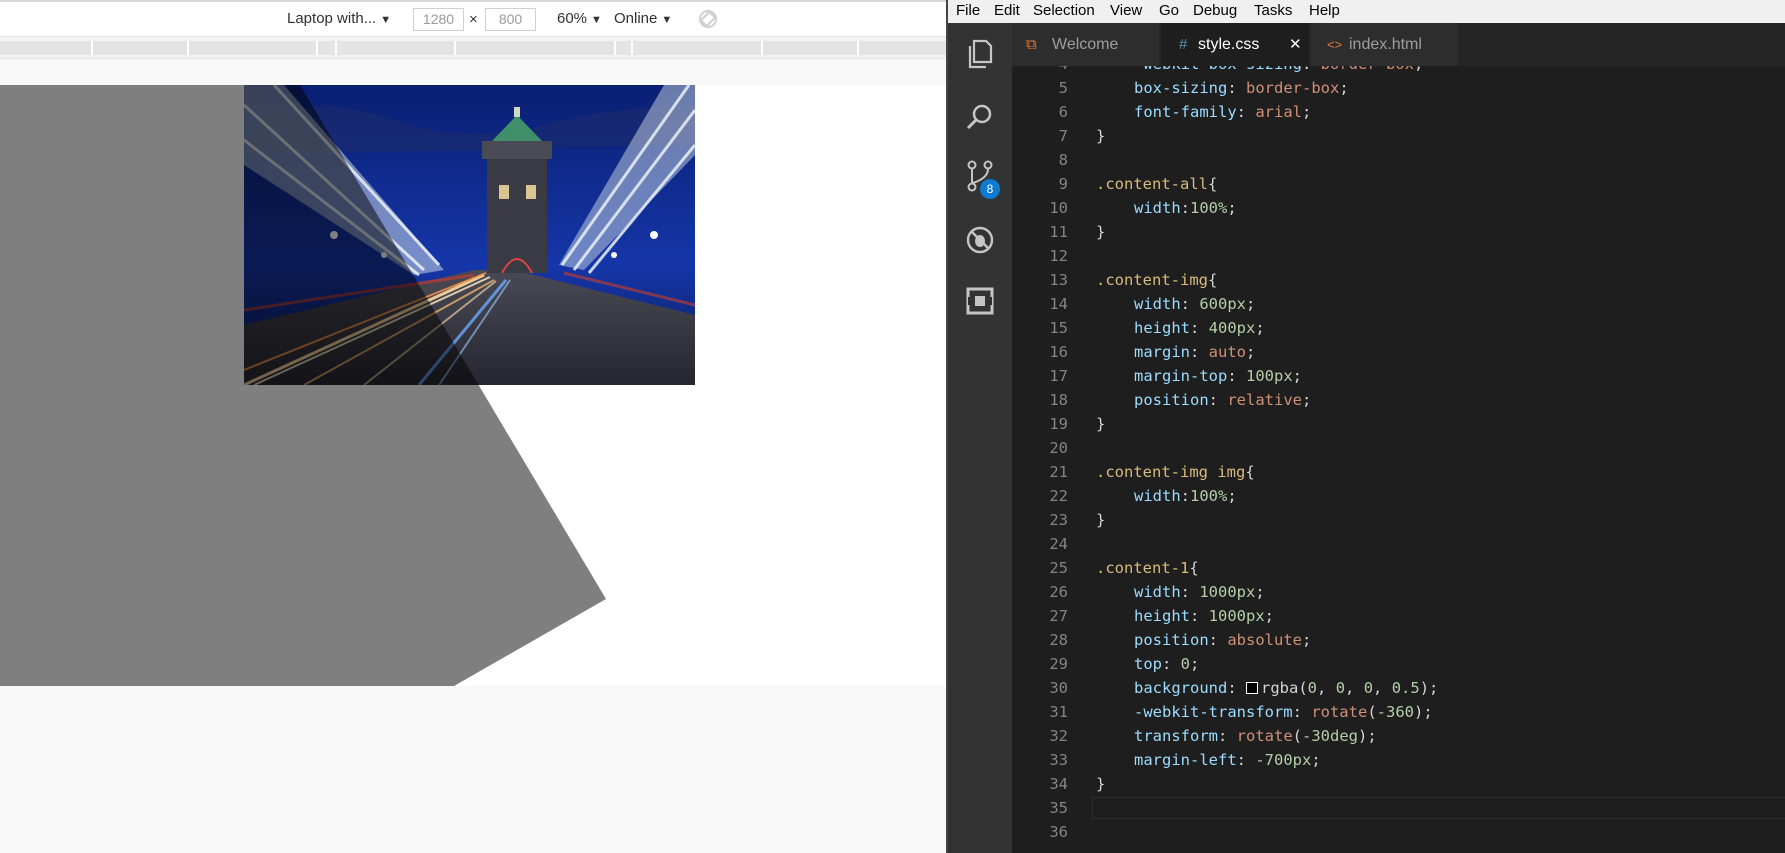 This screenshot has height=853, width=1785. Describe the element at coordinates (1058, 496) in the screenshot. I see `line-number: 22` at that location.